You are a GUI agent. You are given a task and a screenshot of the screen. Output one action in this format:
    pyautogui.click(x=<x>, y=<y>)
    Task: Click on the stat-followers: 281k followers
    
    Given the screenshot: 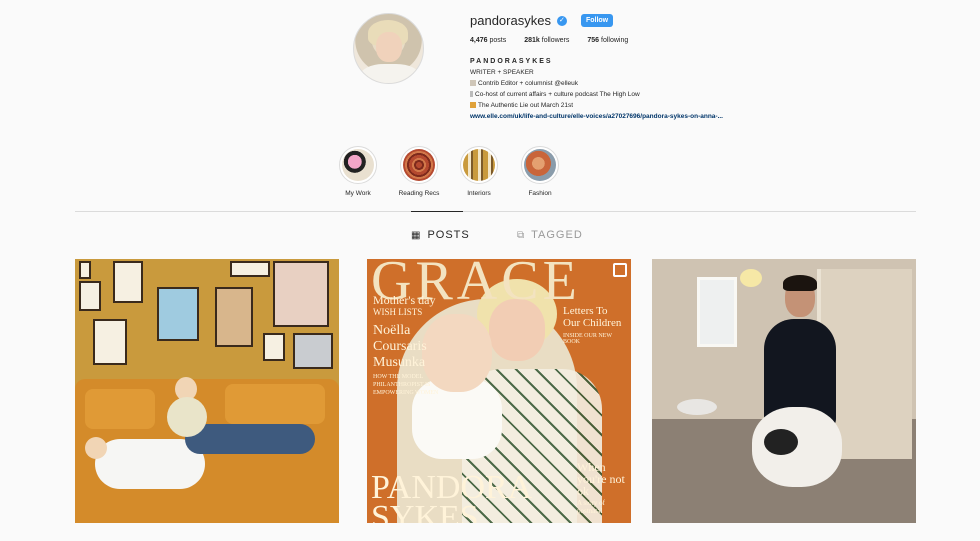 What is the action you would take?
    pyautogui.click(x=546, y=40)
    